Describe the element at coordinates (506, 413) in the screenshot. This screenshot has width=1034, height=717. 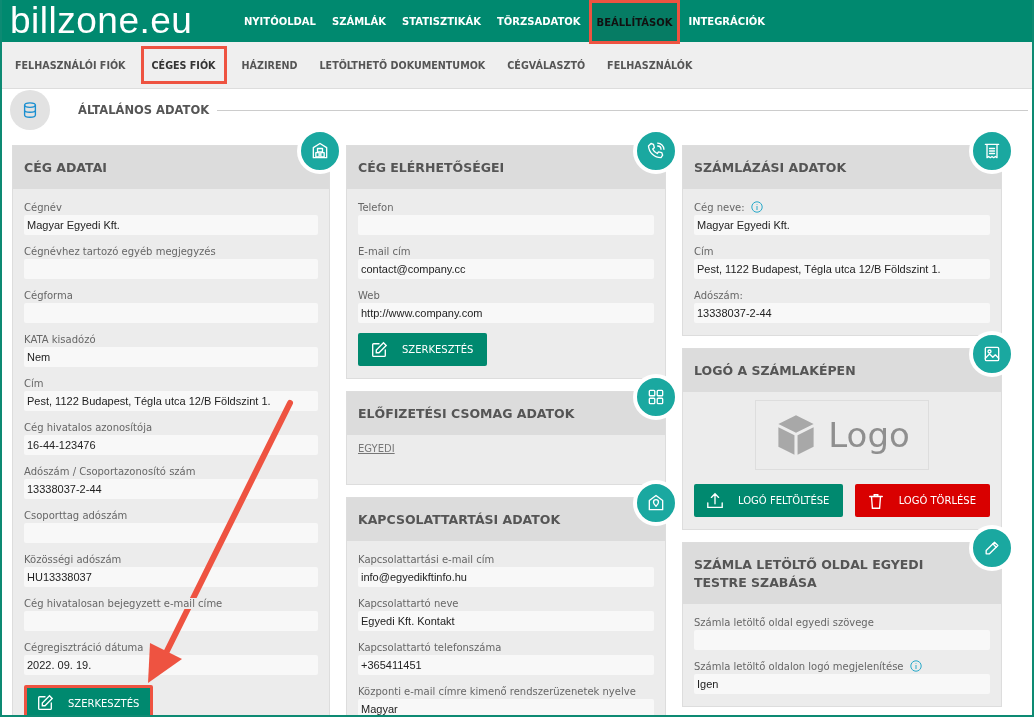
I see `card-title: ELŐFIZETÉSI CSOMAG ADATOK` at that location.